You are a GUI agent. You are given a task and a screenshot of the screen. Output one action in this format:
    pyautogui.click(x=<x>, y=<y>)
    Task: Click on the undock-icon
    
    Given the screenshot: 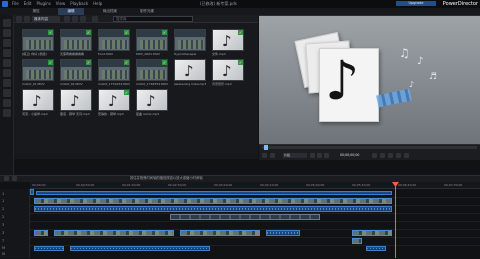 What is the action you would take?
    pyautogui.click(x=398, y=155)
    